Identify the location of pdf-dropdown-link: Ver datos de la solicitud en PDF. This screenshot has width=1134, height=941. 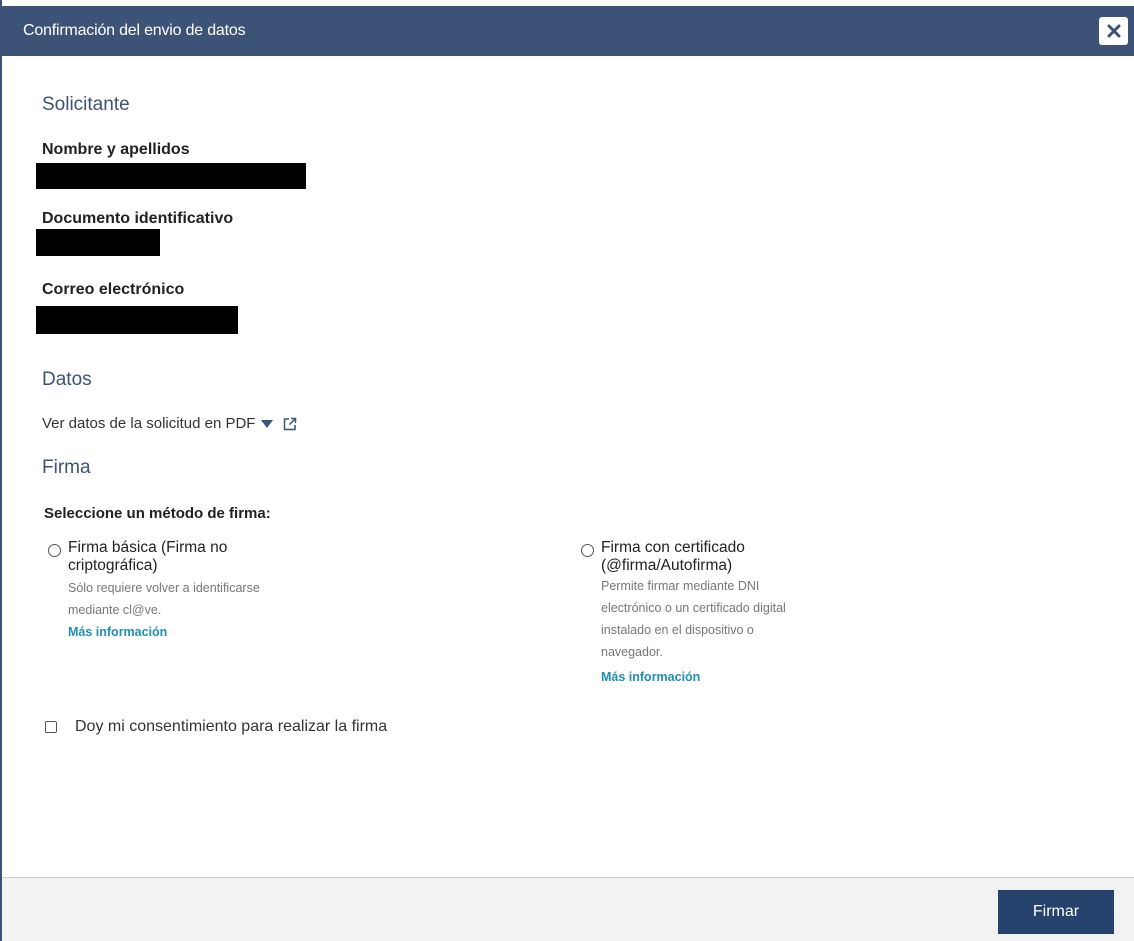
(169, 423).